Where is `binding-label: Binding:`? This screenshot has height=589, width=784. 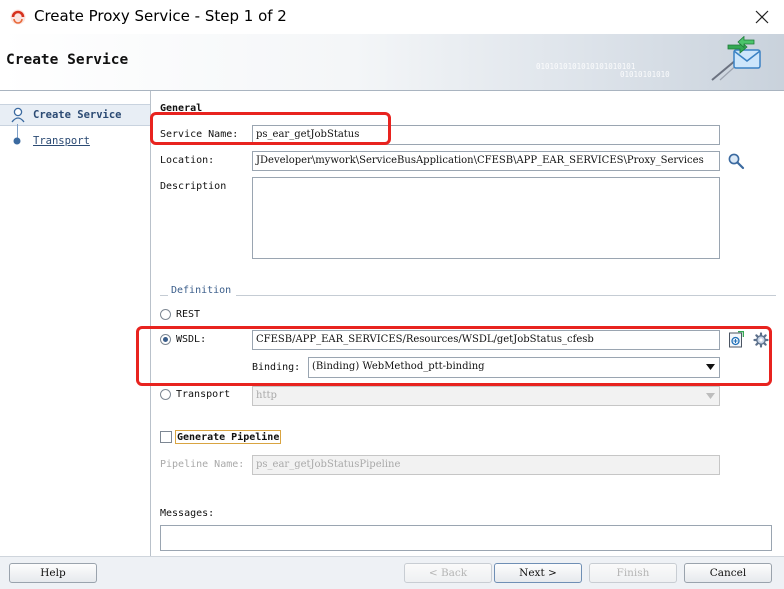 binding-label: Binding: is located at coordinates (276, 367).